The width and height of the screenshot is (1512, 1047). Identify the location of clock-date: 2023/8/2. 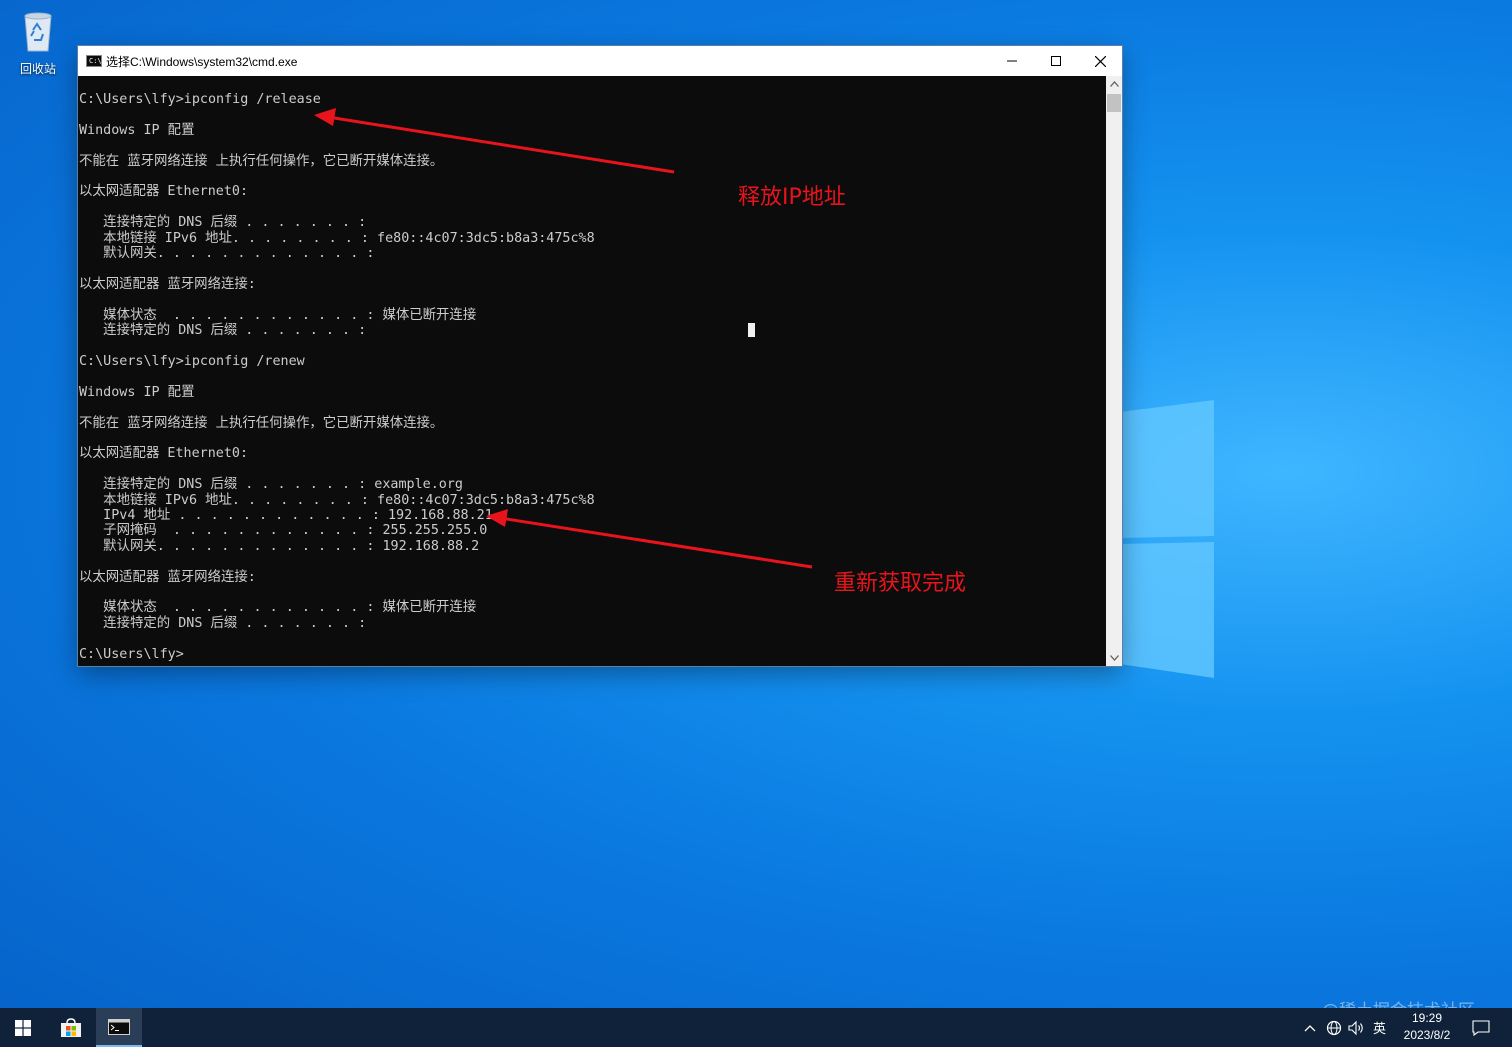
(1427, 1035).